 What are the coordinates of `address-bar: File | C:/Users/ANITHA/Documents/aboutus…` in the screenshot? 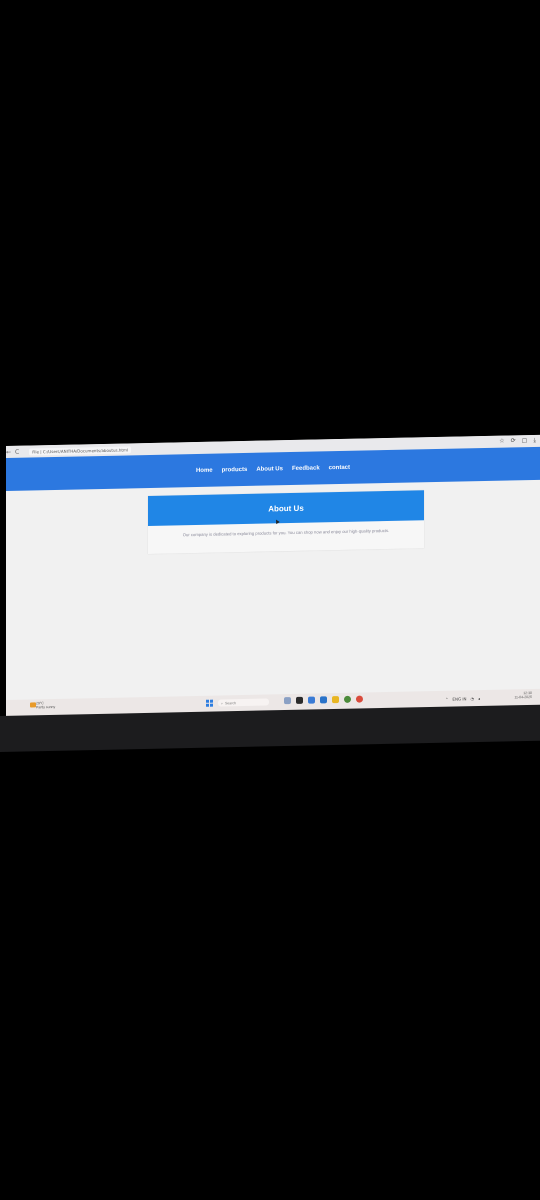 It's located at (80, 450).